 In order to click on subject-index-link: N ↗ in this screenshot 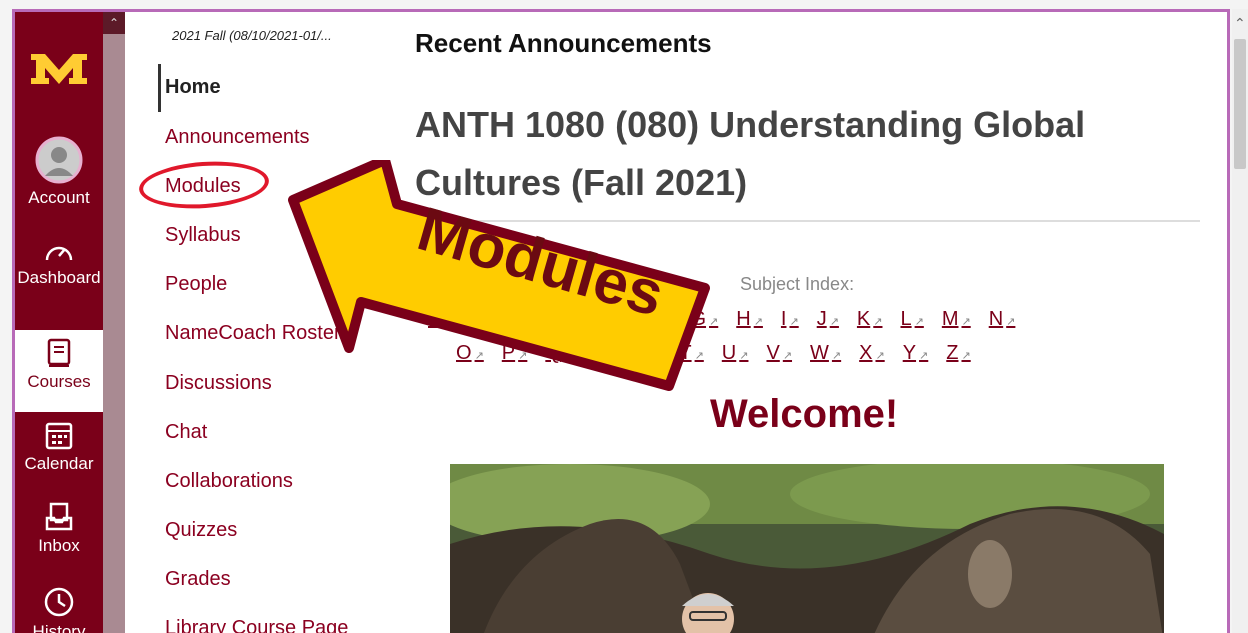, I will do `click(1002, 319)`.